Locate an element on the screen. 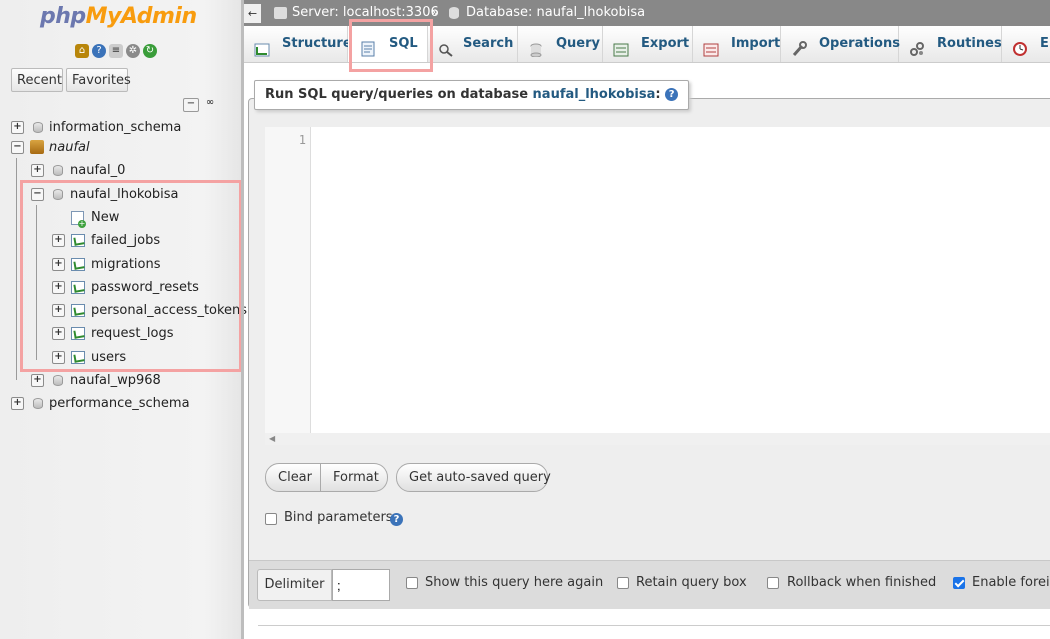 Image resolution: width=1050 pixels, height=639 pixels. bind-parameters-label: Bind parameters is located at coordinates (338, 517).